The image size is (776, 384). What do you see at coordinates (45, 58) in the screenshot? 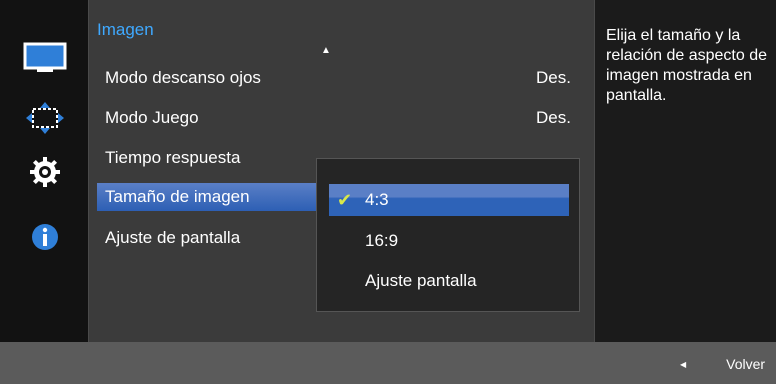
I see `picture-monitor-icon` at bounding box center [45, 58].